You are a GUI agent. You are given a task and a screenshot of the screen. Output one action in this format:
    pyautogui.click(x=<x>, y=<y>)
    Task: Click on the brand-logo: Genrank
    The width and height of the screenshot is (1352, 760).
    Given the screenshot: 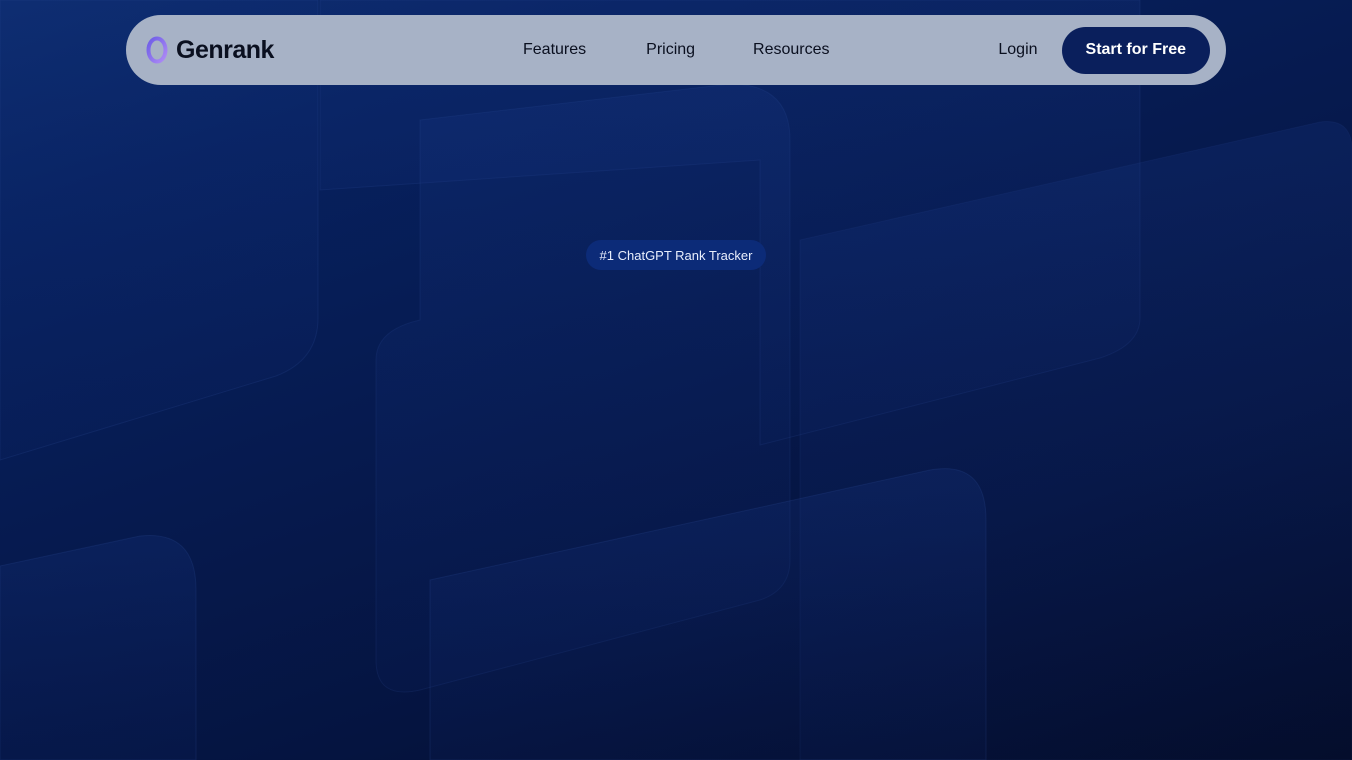 What is the action you would take?
    pyautogui.click(x=210, y=50)
    